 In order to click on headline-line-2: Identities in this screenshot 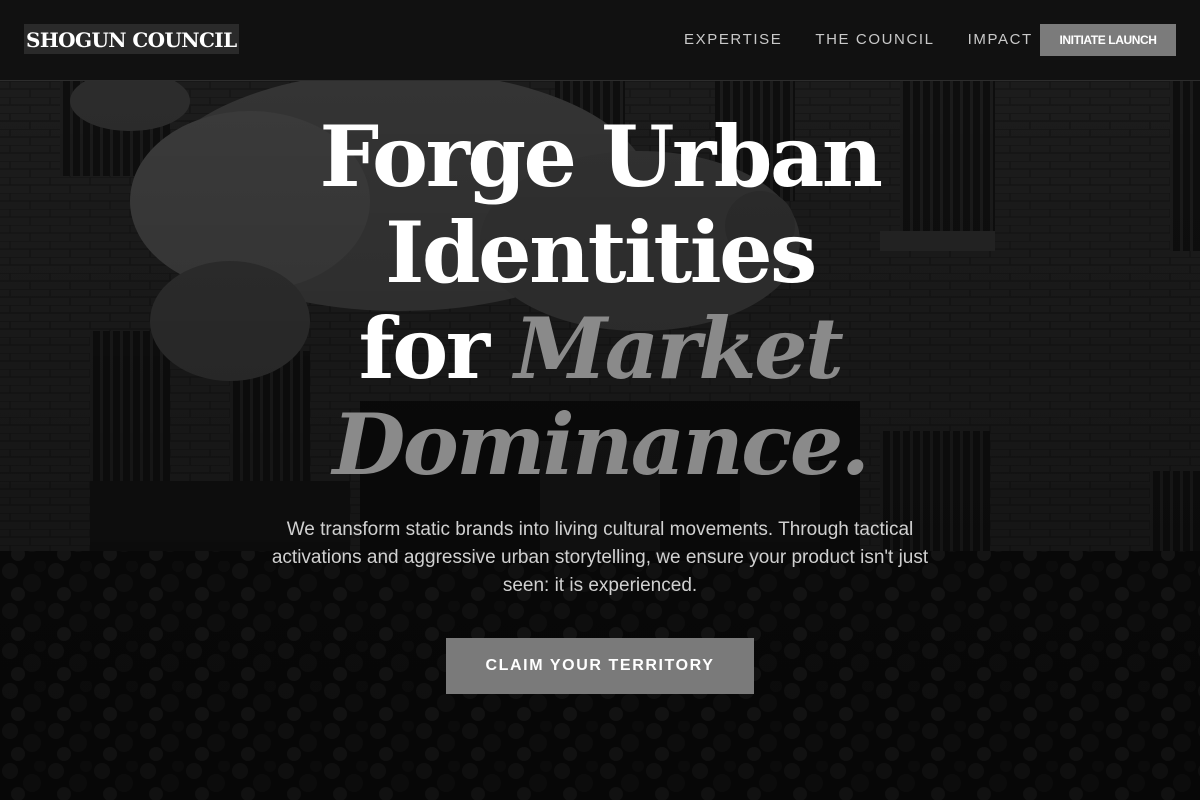, I will do `click(601, 252)`.